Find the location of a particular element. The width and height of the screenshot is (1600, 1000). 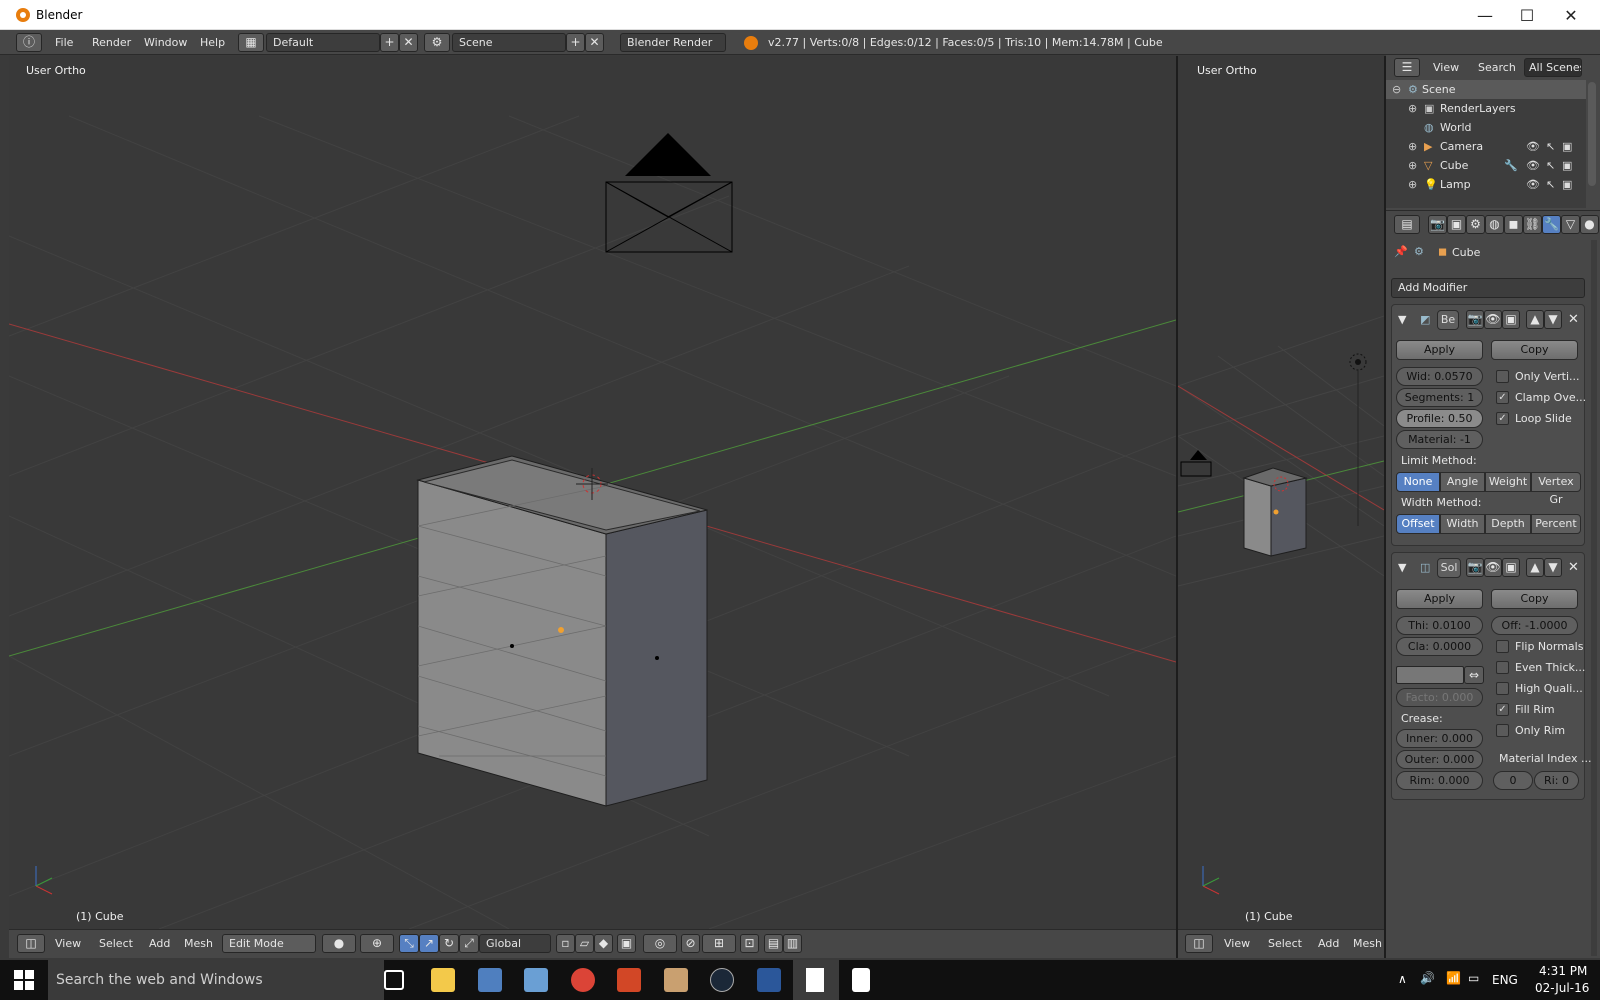

material-context-icon: ● is located at coordinates (1589, 224).